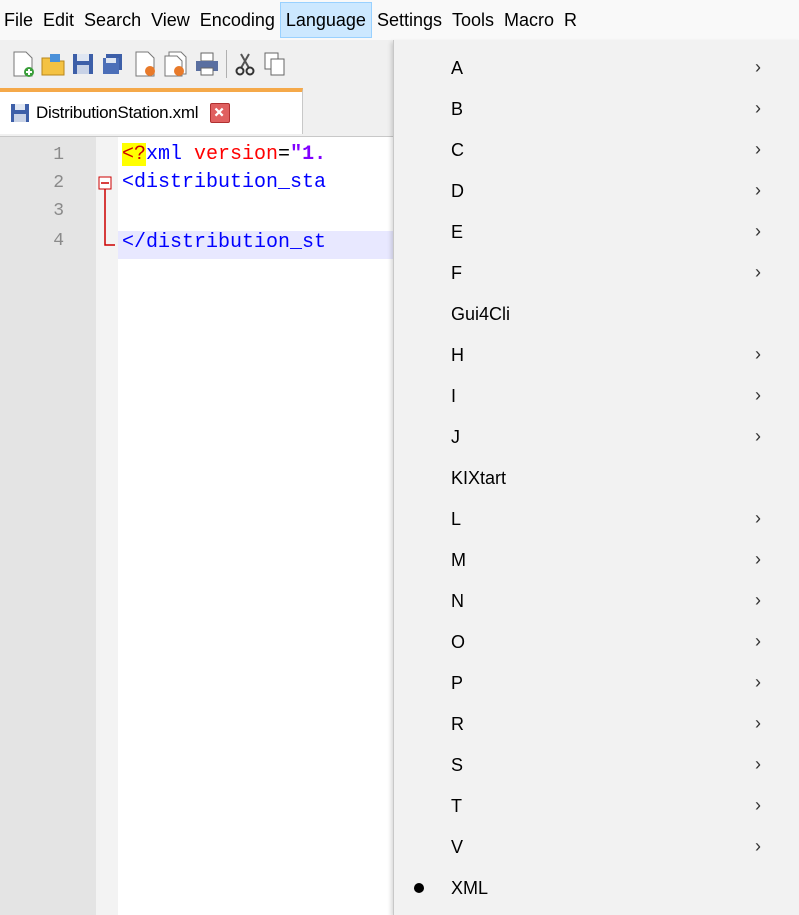  I want to click on language-item-o: O ›, so click(596, 642).